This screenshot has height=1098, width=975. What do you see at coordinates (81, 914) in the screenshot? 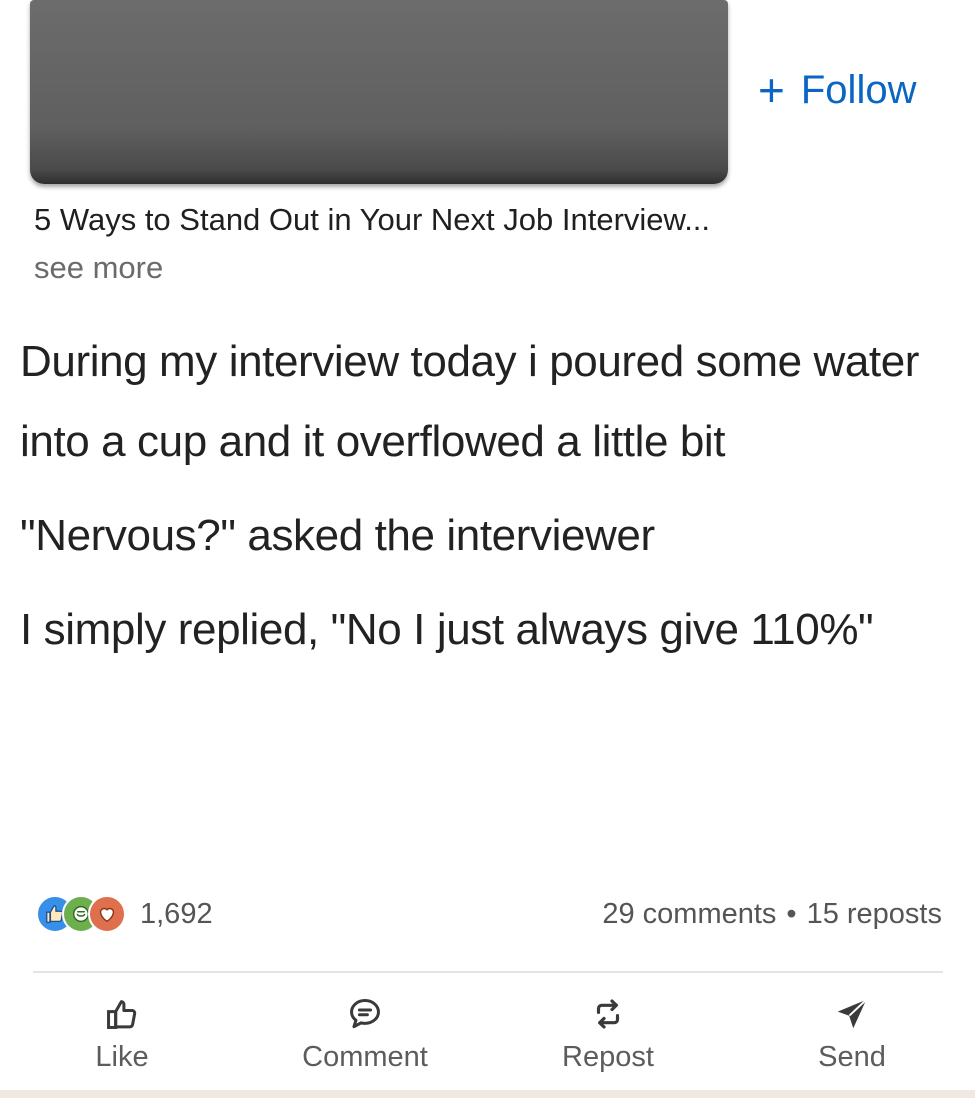
I see `reaction-icons` at bounding box center [81, 914].